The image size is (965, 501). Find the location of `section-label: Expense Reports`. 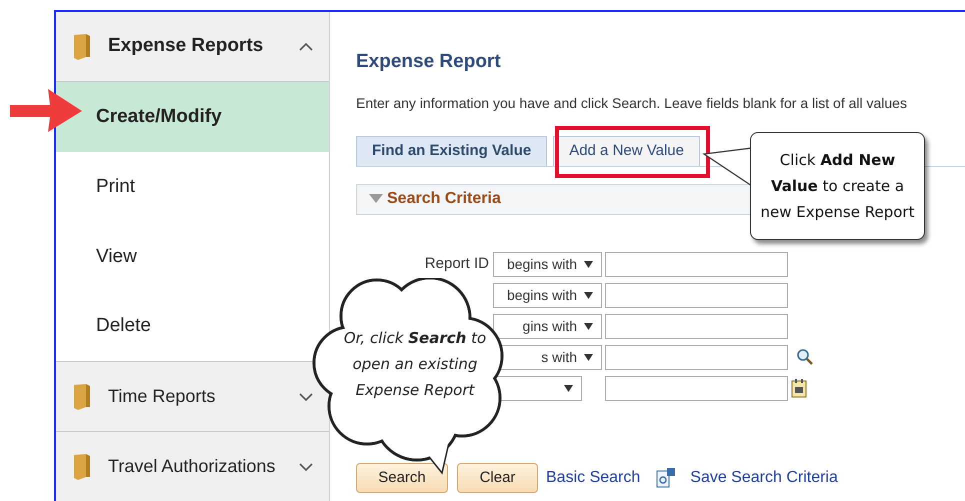

section-label: Expense Reports is located at coordinates (186, 46).